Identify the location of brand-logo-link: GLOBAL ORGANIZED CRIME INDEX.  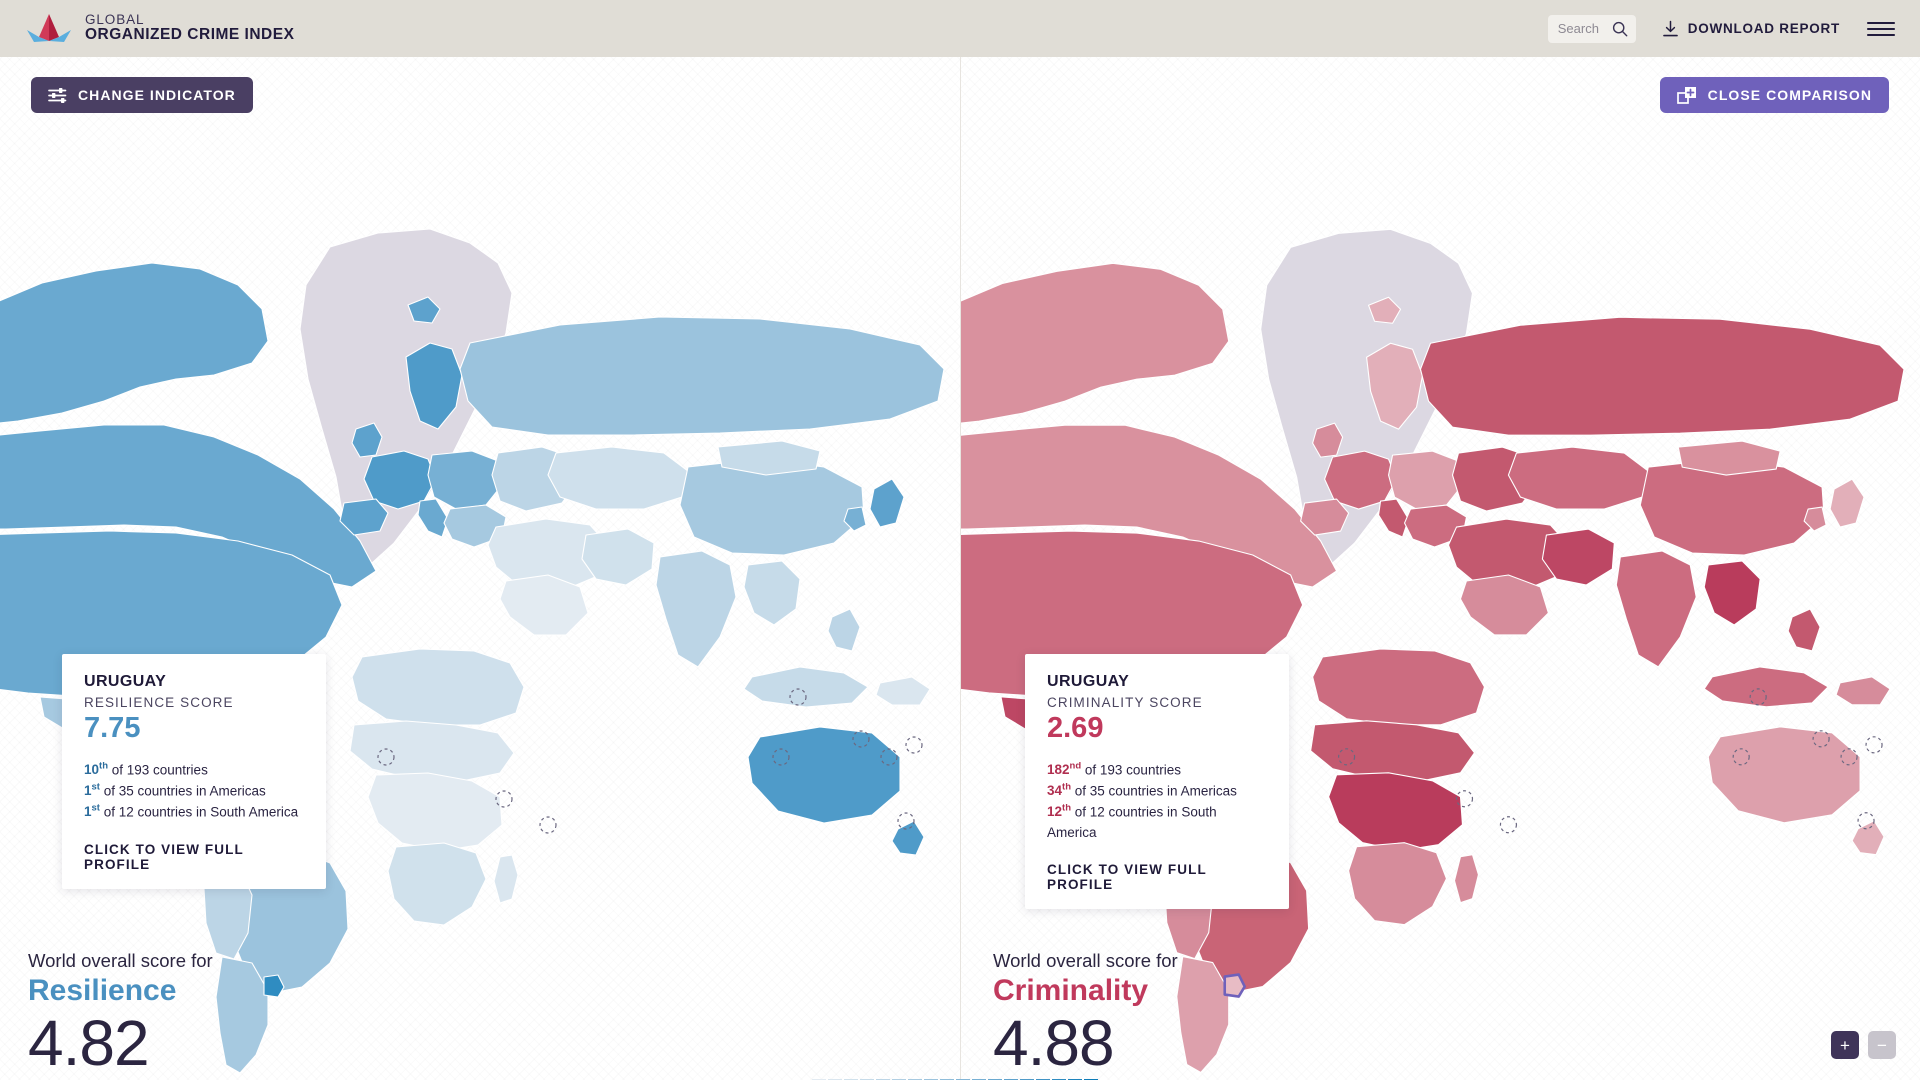
(160, 29).